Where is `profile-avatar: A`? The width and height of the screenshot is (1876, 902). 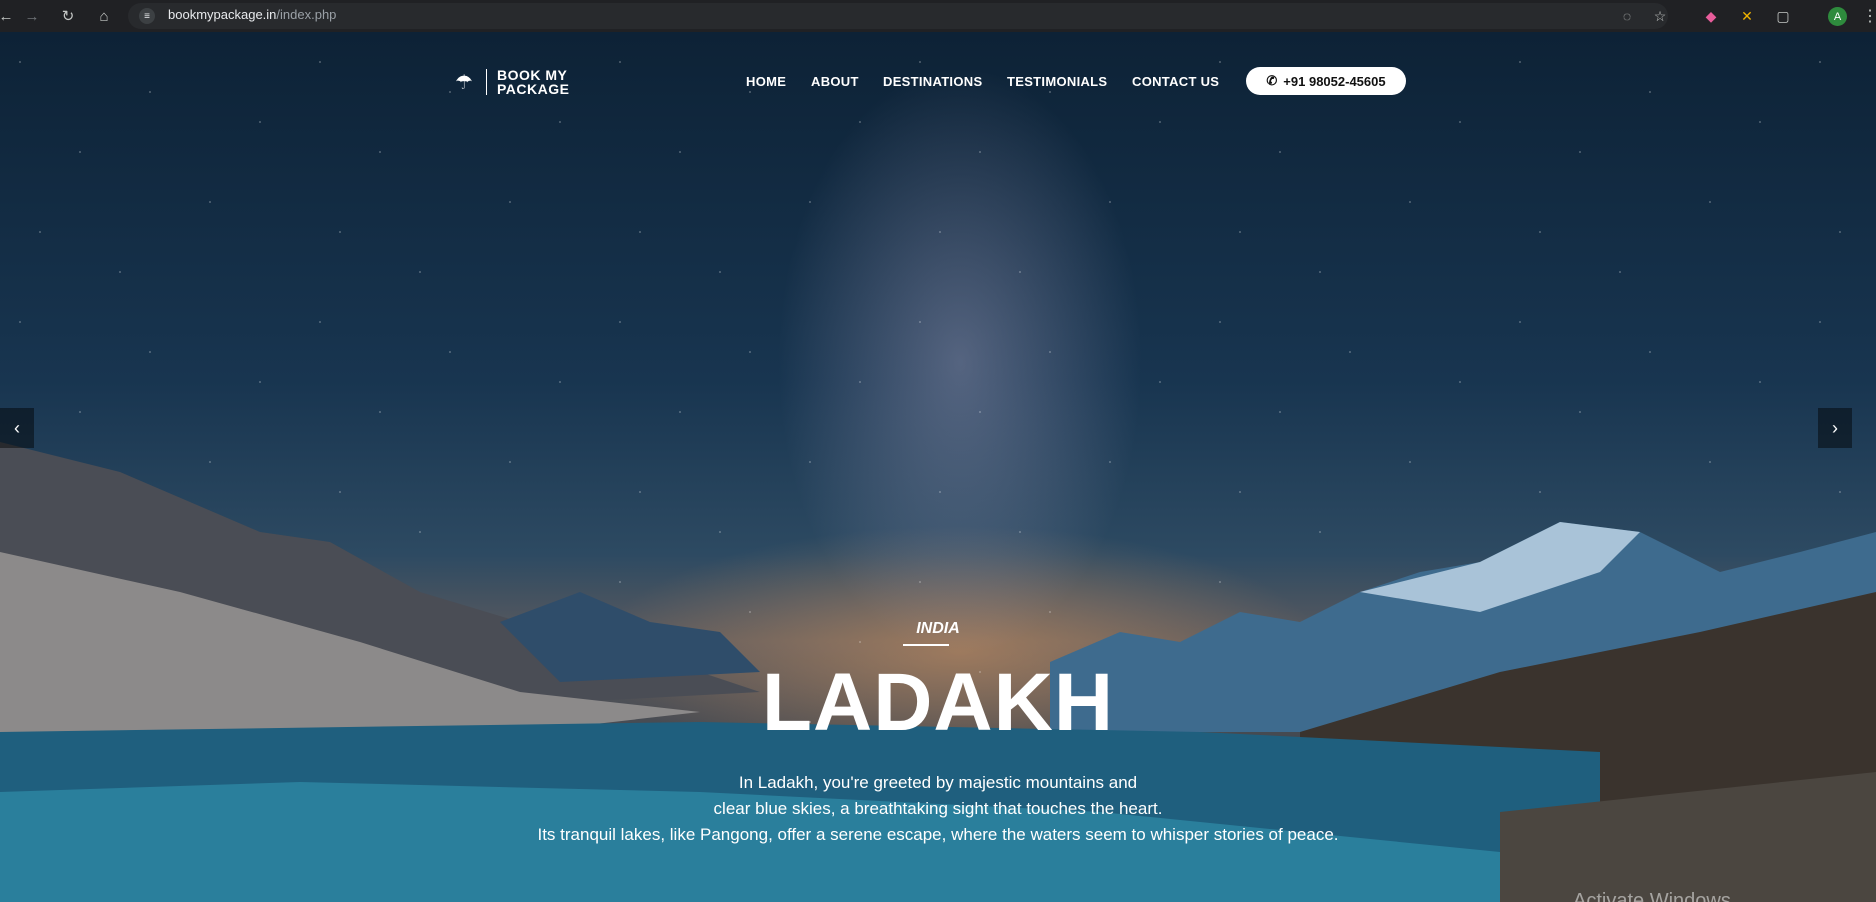
profile-avatar: A is located at coordinates (1837, 16).